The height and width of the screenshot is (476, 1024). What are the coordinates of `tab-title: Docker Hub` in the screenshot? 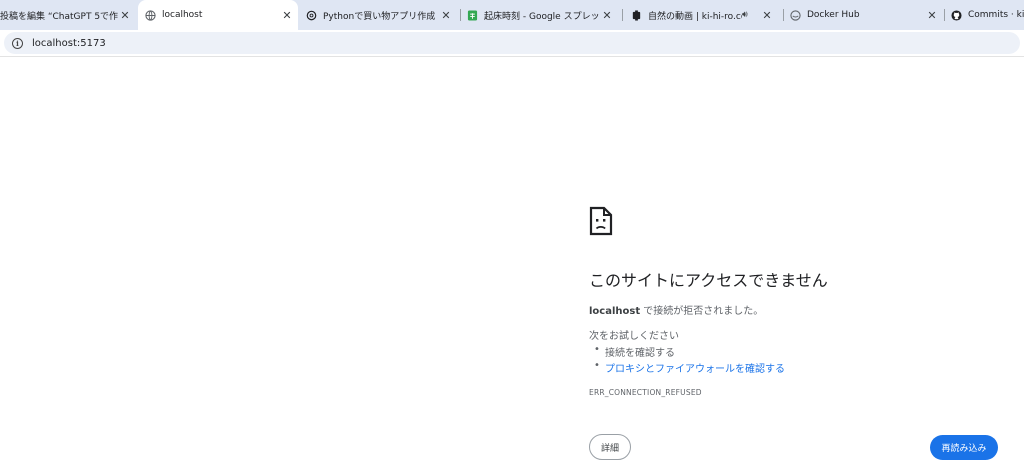 It's located at (833, 15).